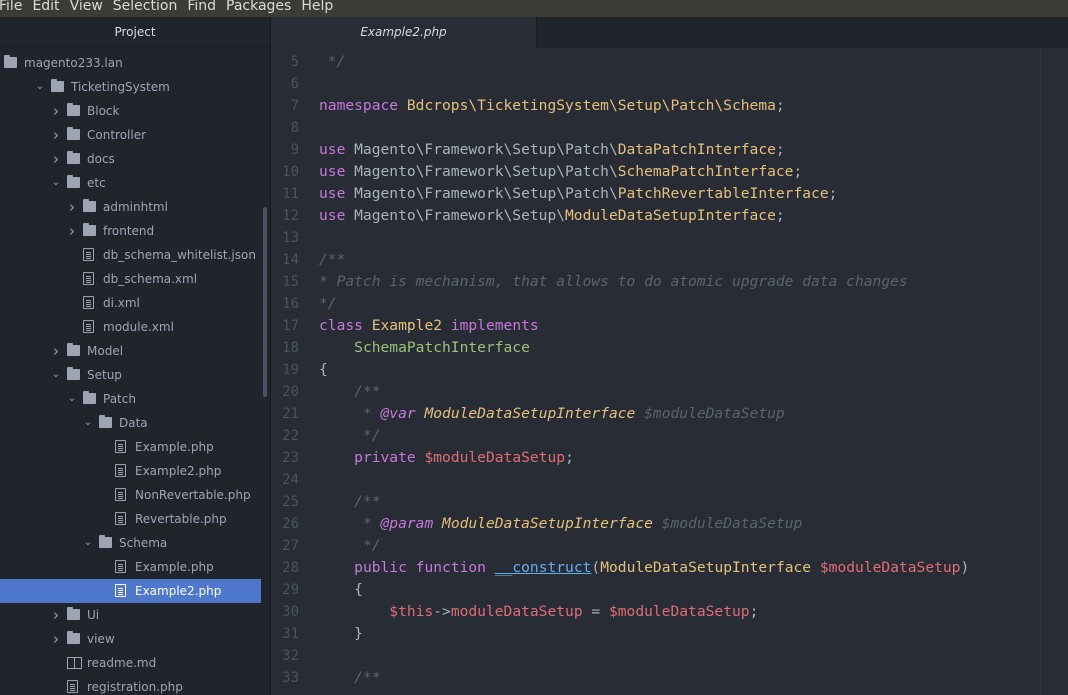 The height and width of the screenshot is (695, 1068). I want to click on tree-file: readme.md, so click(135, 663).